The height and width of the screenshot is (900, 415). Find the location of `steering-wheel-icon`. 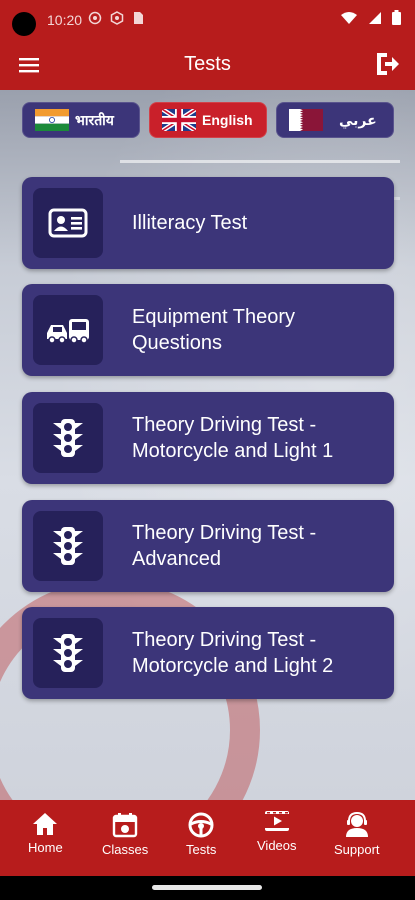

steering-wheel-icon is located at coordinates (201, 825).